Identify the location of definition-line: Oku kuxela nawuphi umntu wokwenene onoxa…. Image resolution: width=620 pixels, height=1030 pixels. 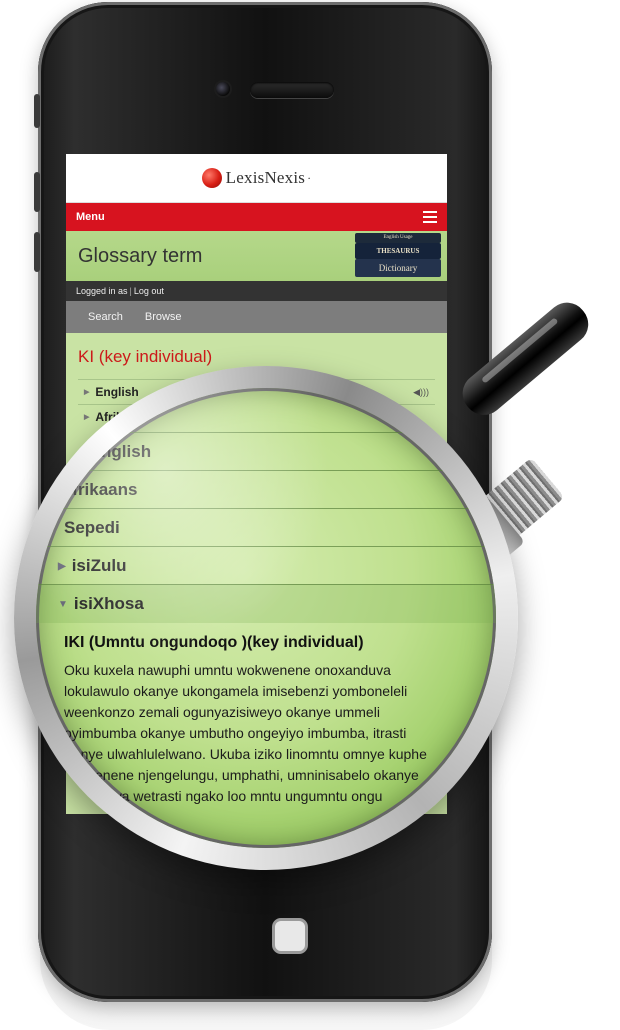
(227, 670).